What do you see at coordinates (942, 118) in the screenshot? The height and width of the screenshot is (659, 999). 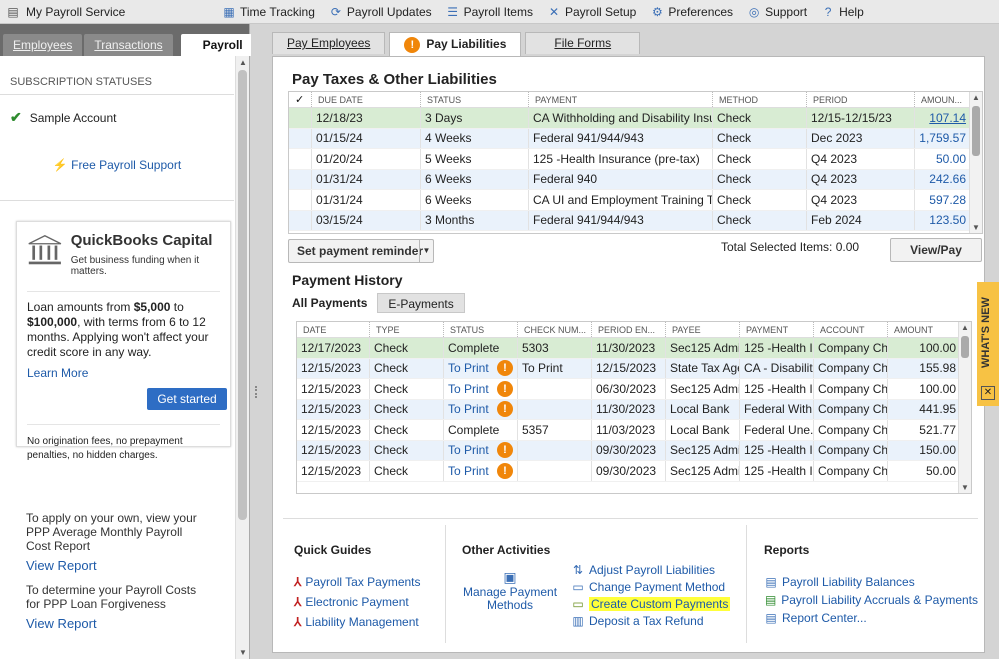 I see `amount-link: 107.14` at bounding box center [942, 118].